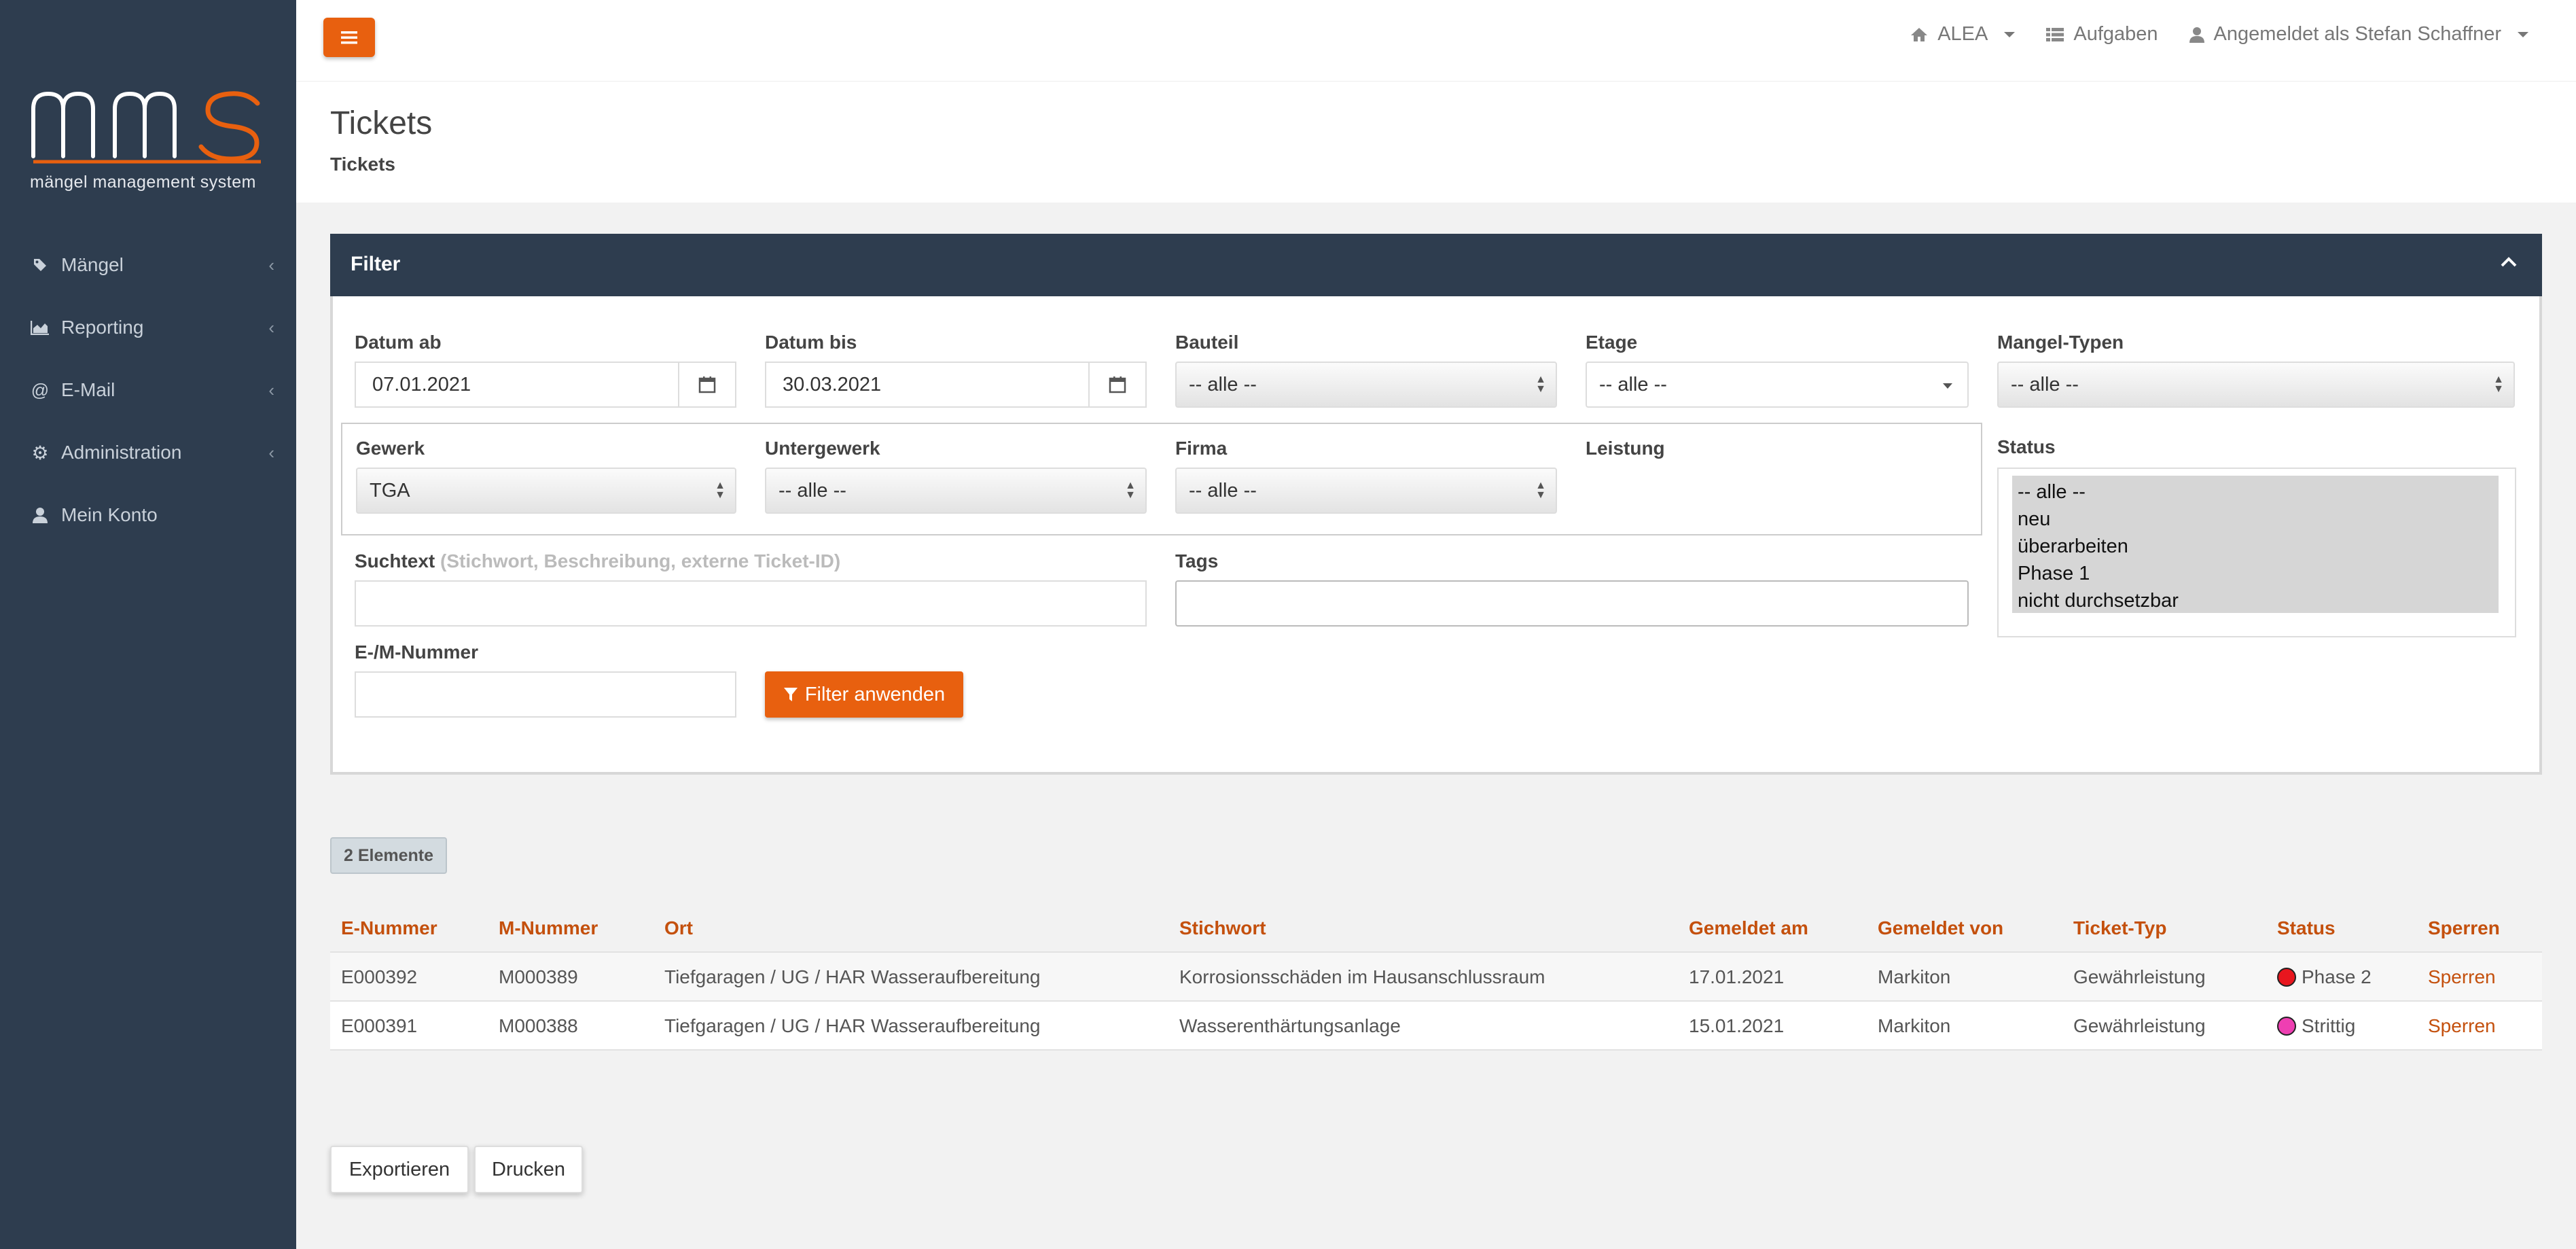  Describe the element at coordinates (832, 384) in the screenshot. I see `datum-bis-value: 30.03.2021` at that location.